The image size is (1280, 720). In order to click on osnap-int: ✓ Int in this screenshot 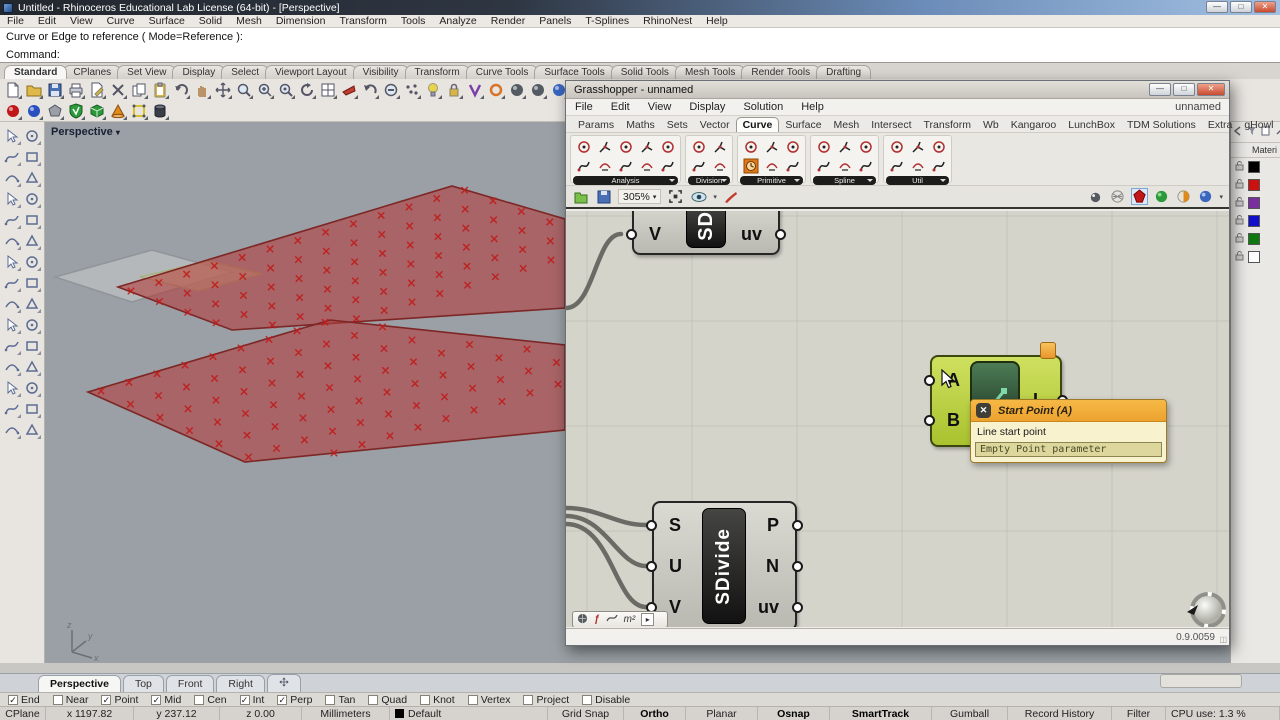, I will do `click(251, 700)`.